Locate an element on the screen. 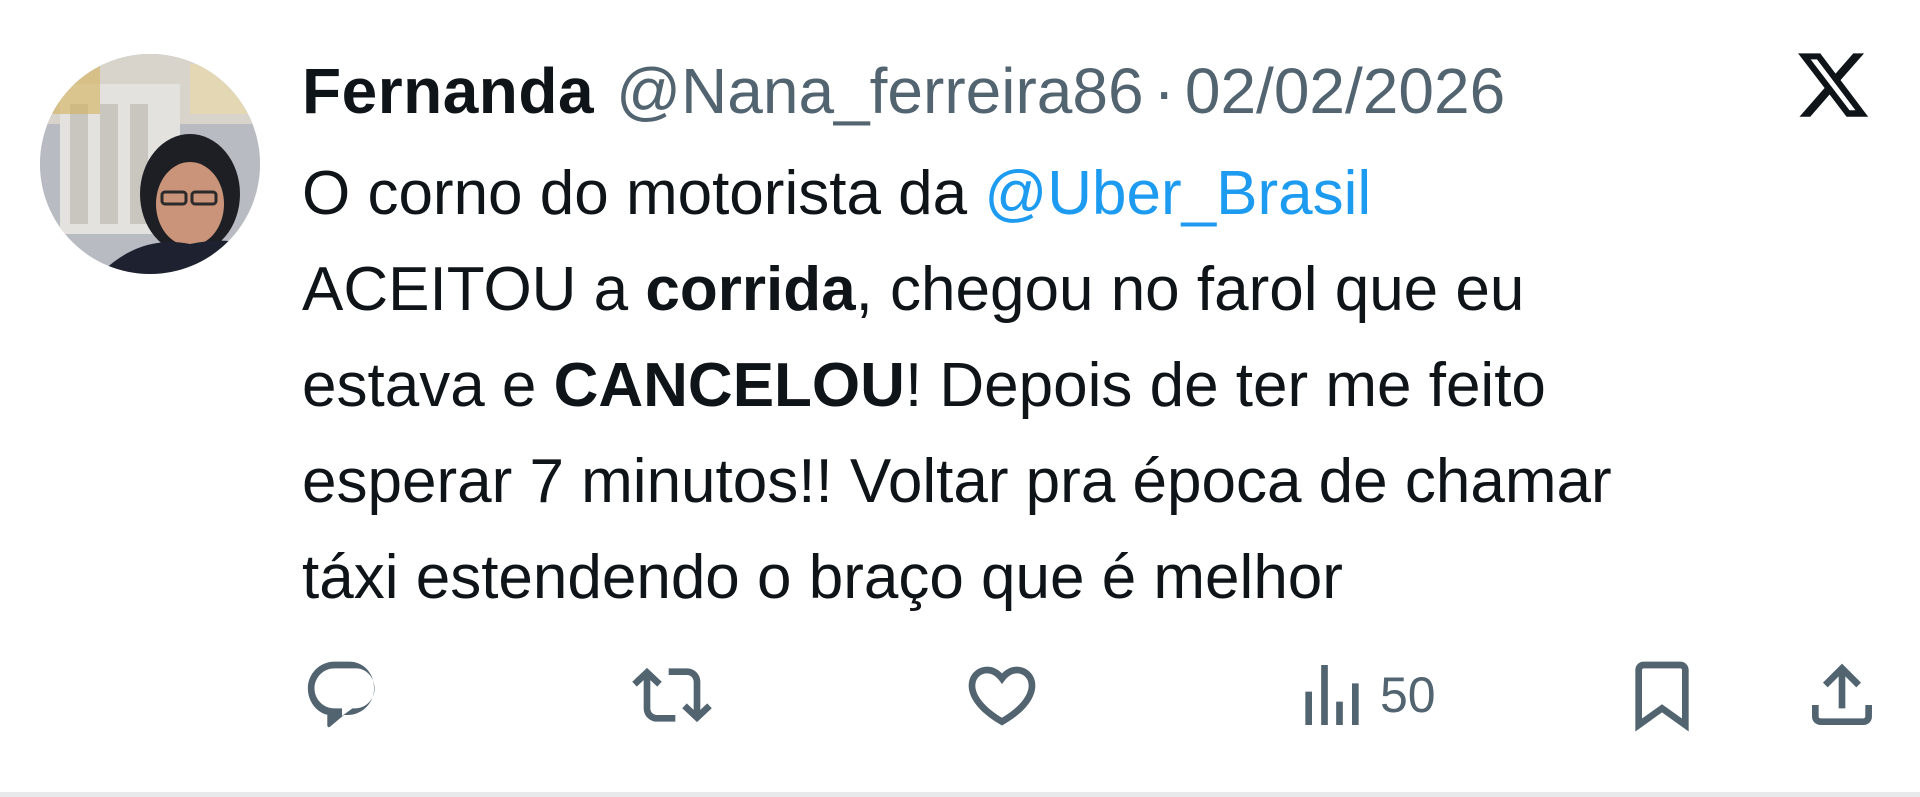  like-button is located at coordinates (1002, 695).